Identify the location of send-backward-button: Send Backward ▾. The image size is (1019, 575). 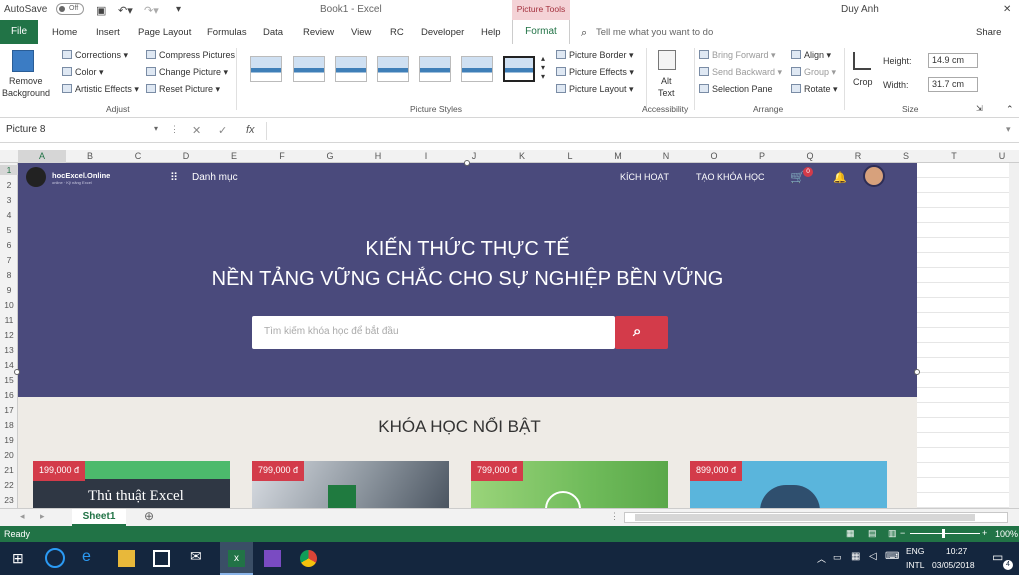
(740, 72).